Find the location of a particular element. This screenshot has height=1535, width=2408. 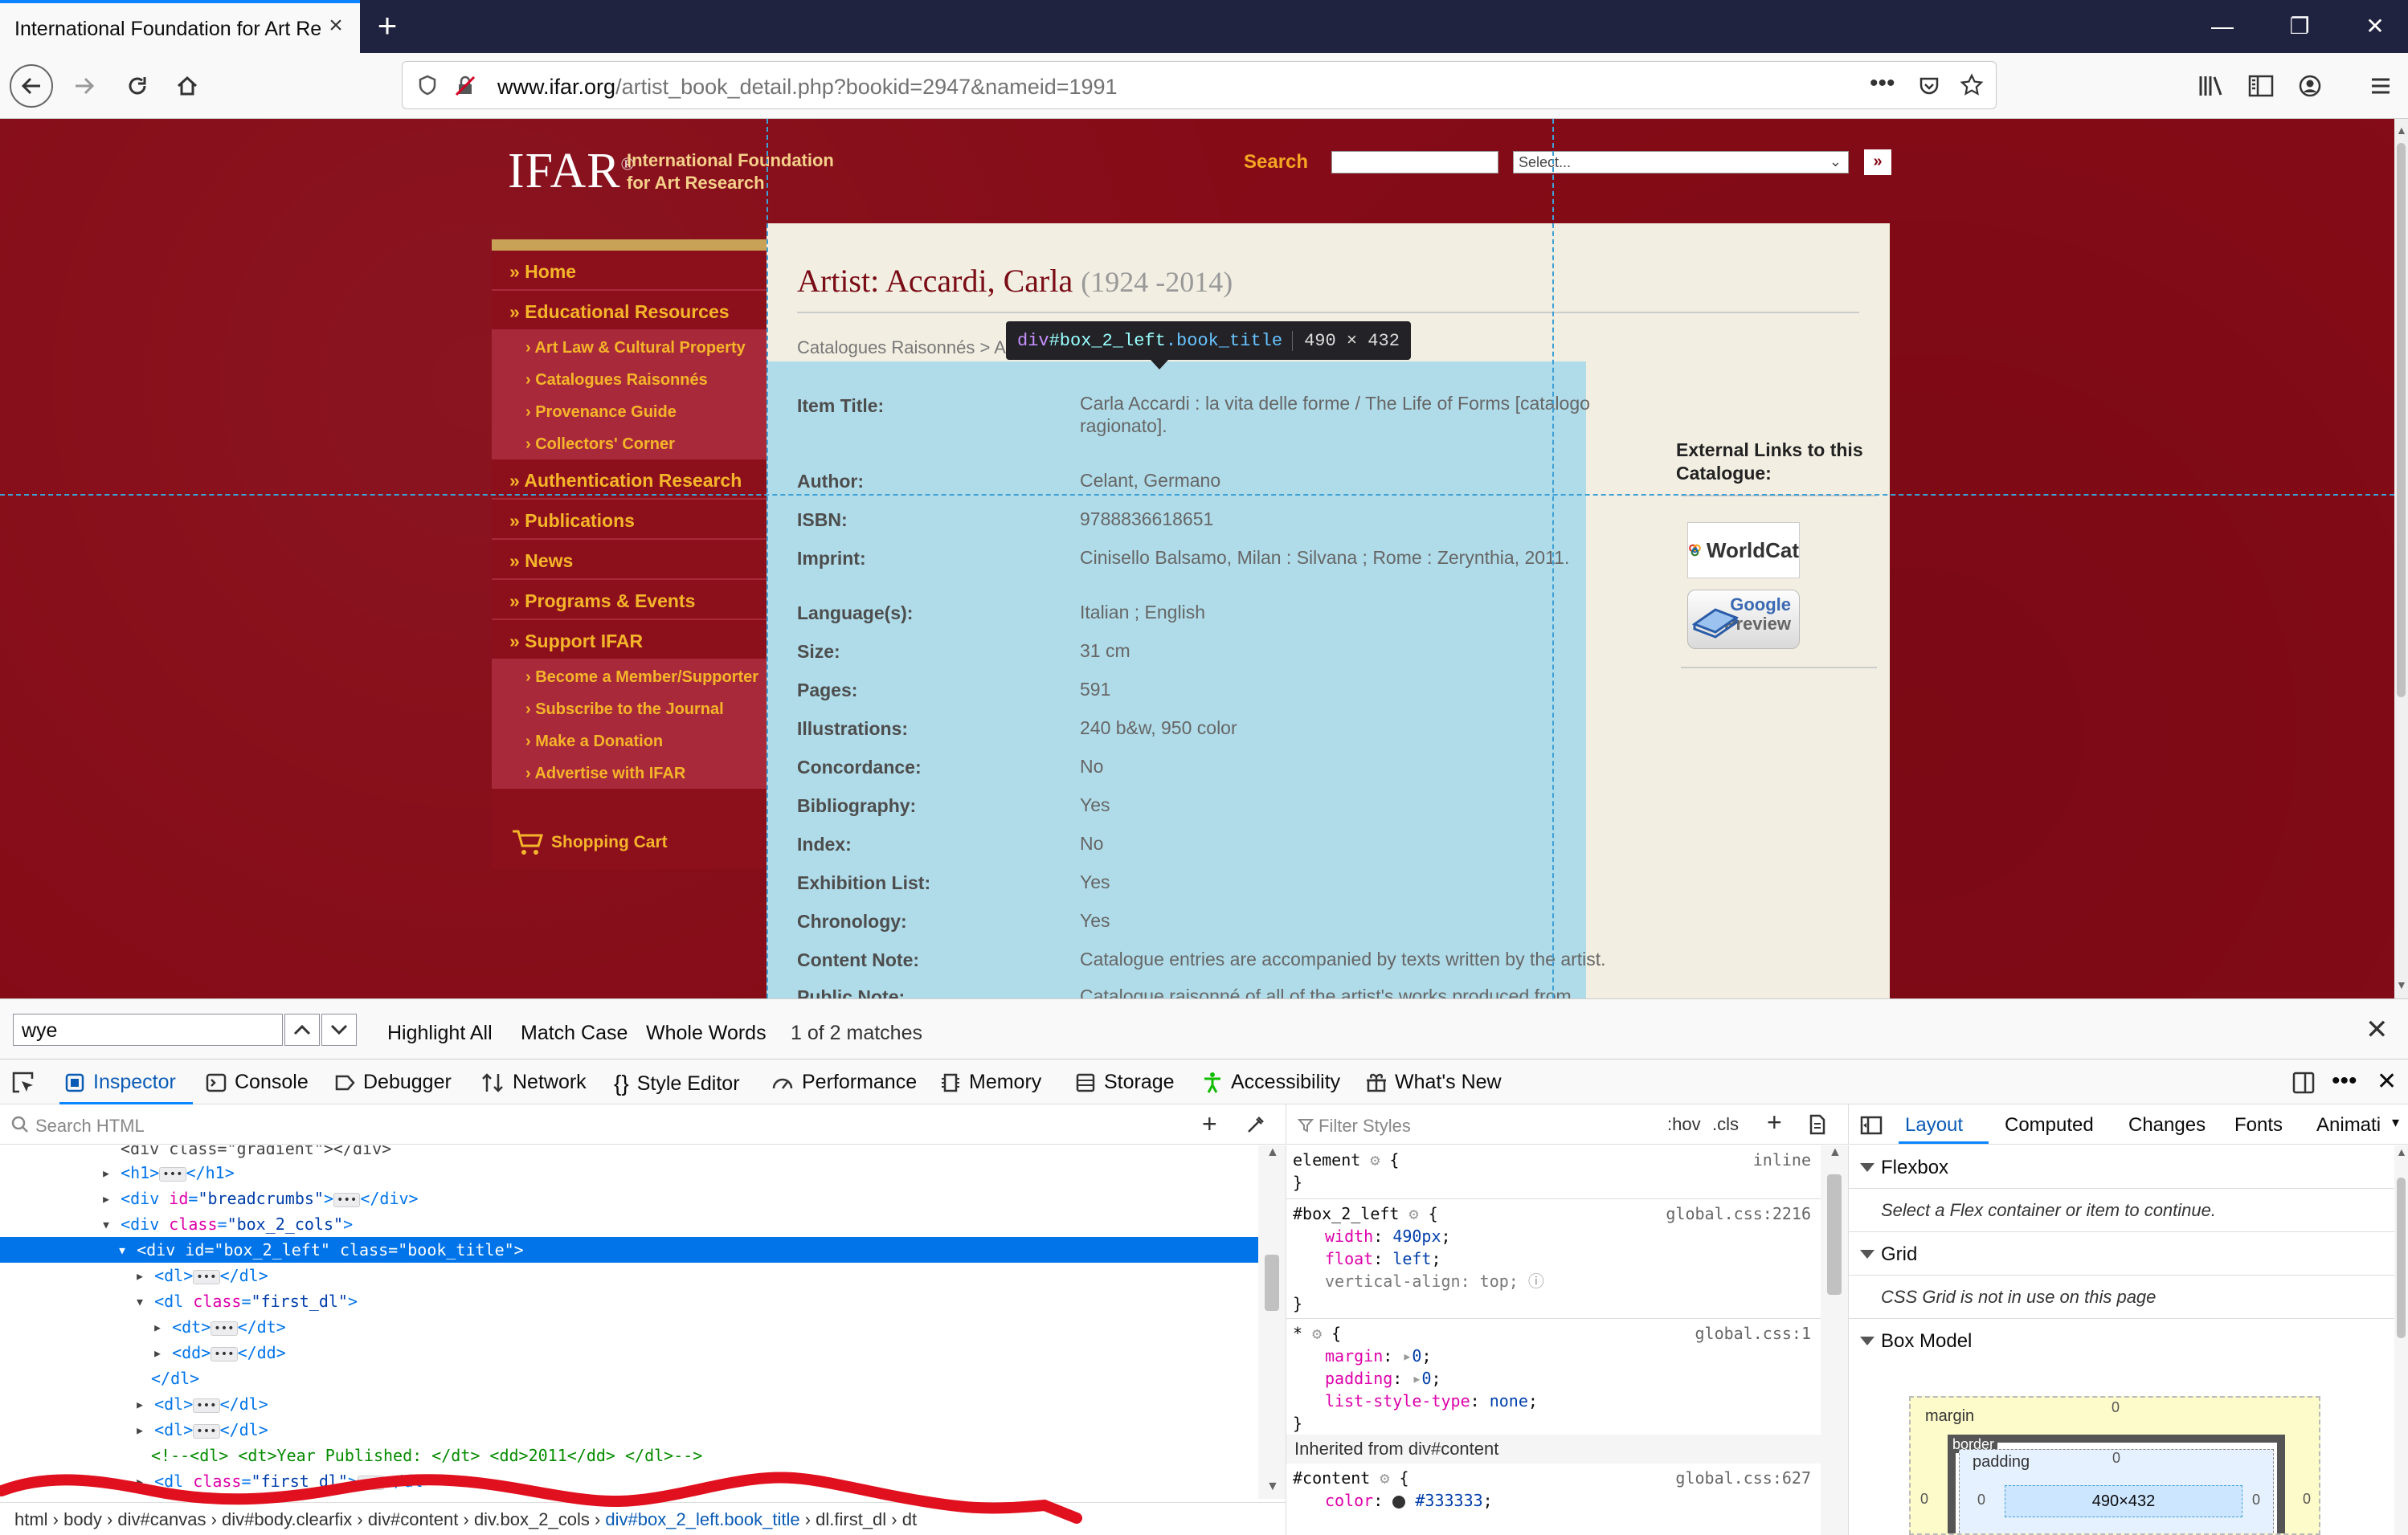

bm-margin-top: 0 is located at coordinates (2116, 1407).